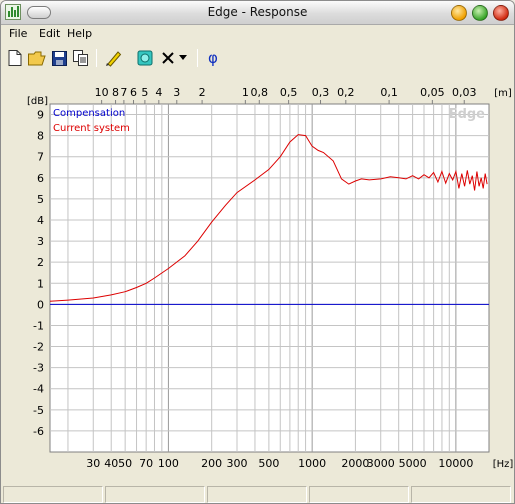 This screenshot has width=515, height=504. I want to click on top-tick-label: 8, so click(115, 92).